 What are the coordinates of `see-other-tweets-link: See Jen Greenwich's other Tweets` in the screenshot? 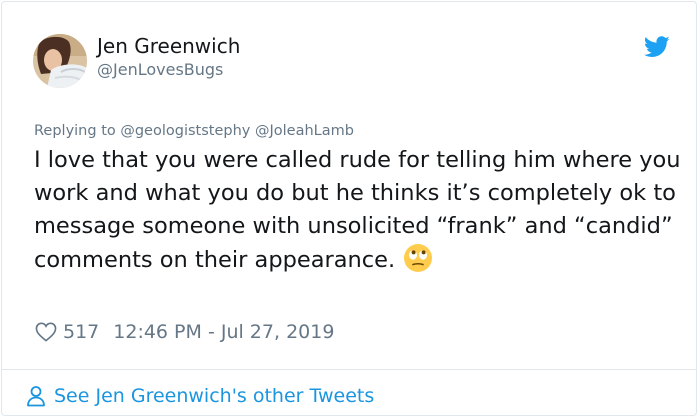 It's located at (200, 396).